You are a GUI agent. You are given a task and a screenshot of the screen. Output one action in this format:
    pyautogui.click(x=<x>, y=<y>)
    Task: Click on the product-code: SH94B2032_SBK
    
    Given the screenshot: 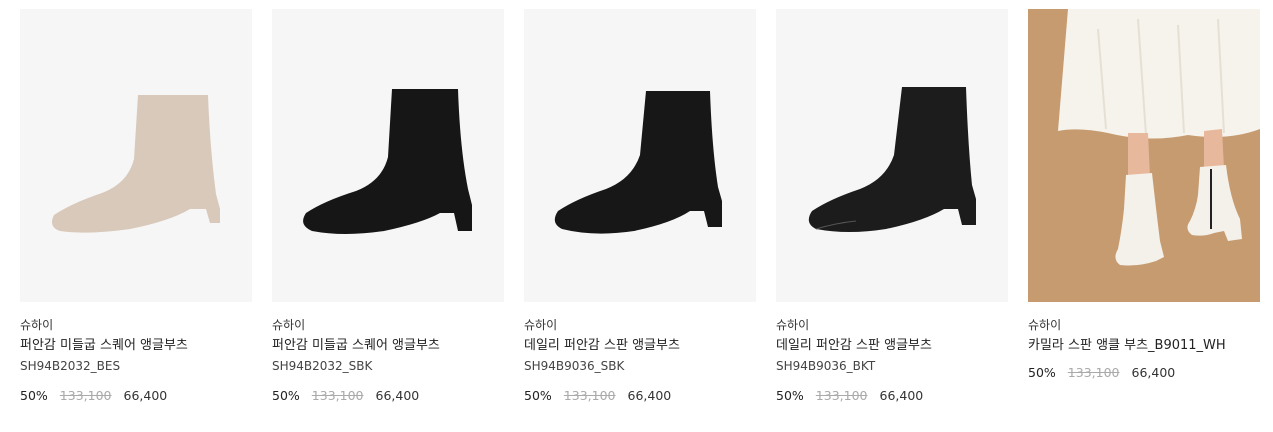 What is the action you would take?
    pyautogui.click(x=322, y=366)
    